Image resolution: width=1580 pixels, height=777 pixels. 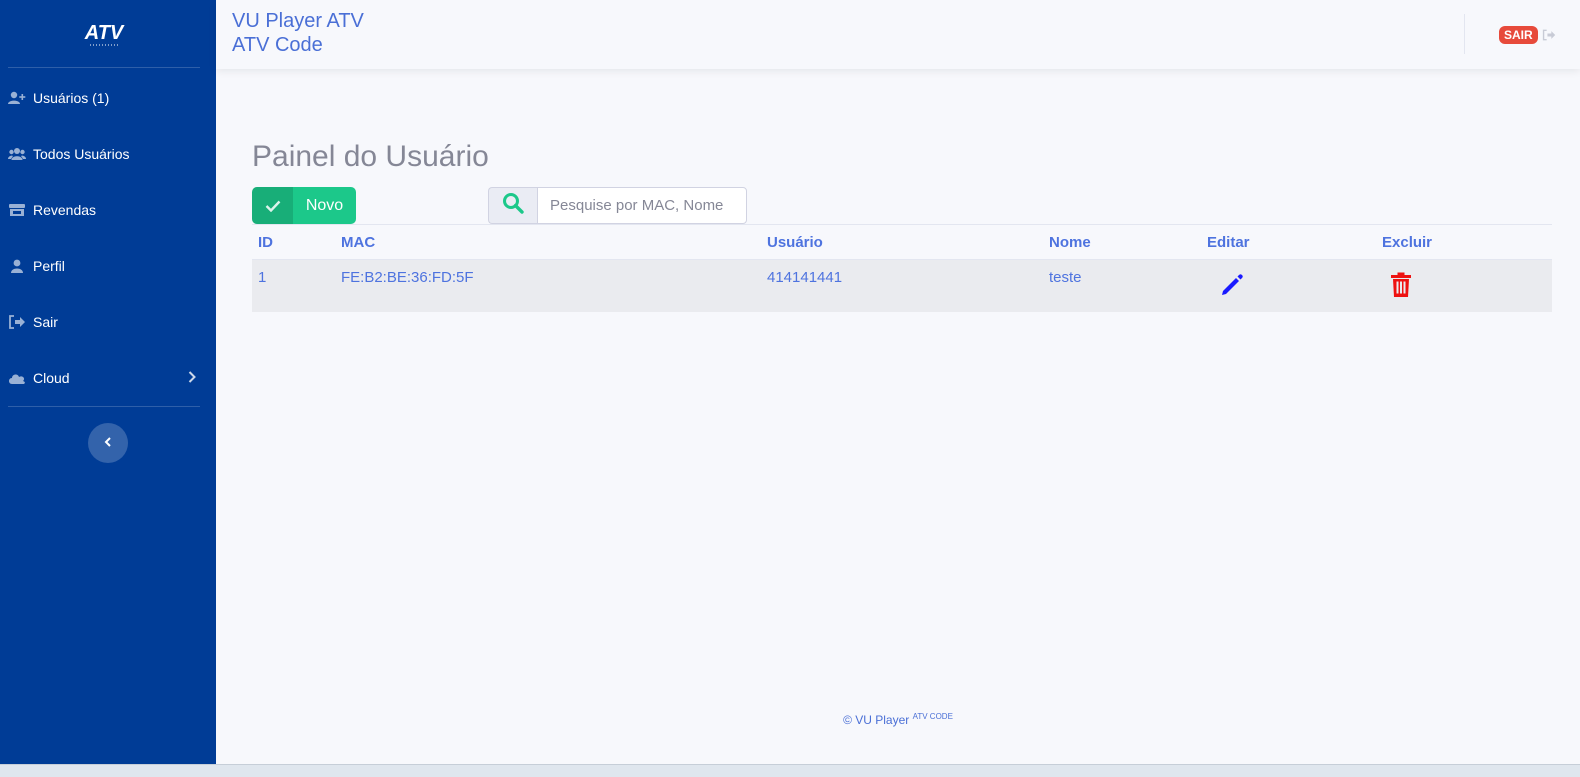 I want to click on topbar: VU Player ATV ATV Code SAIR, so click(x=898, y=34).